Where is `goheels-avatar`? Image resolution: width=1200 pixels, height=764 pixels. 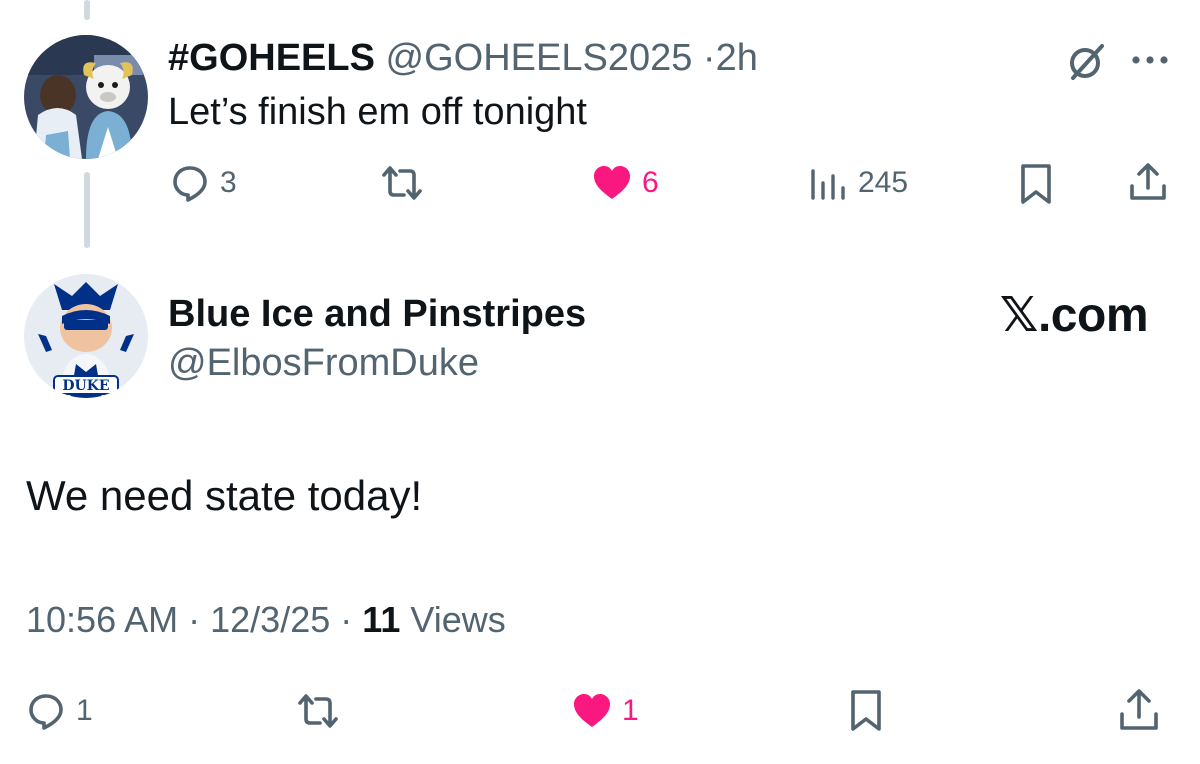
goheels-avatar is located at coordinates (86, 97).